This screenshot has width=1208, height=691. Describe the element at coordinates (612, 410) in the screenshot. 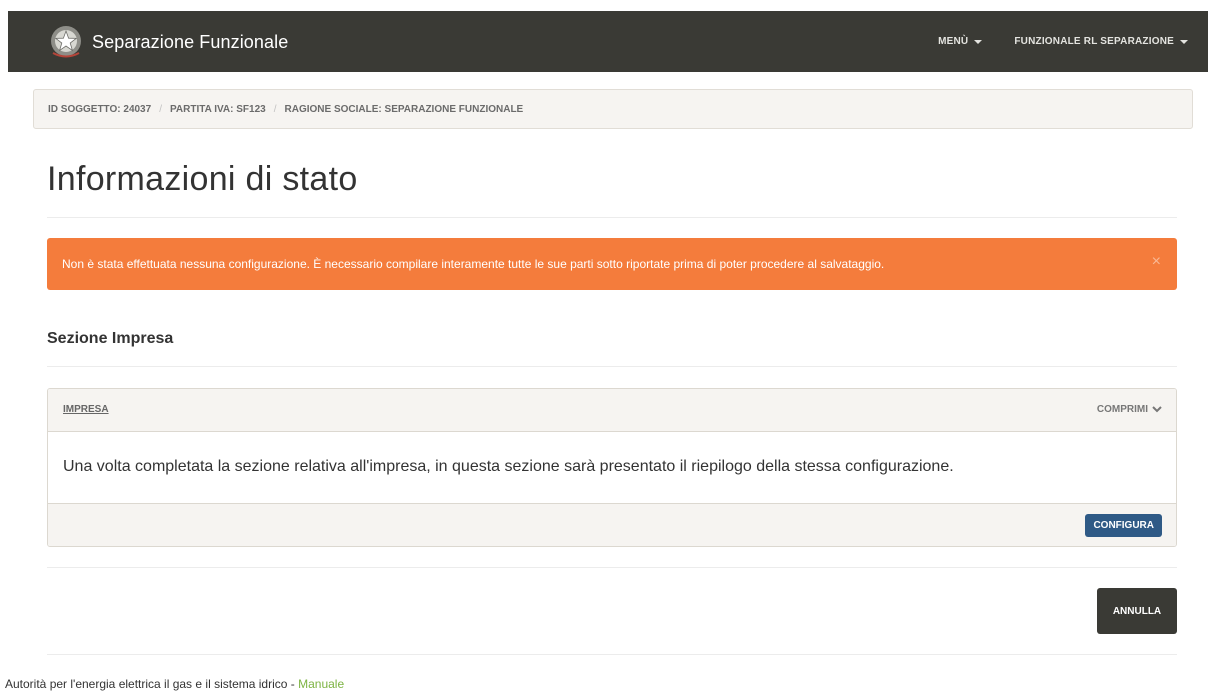

I see `panel-header: IMPRESA COMPRIMI` at that location.